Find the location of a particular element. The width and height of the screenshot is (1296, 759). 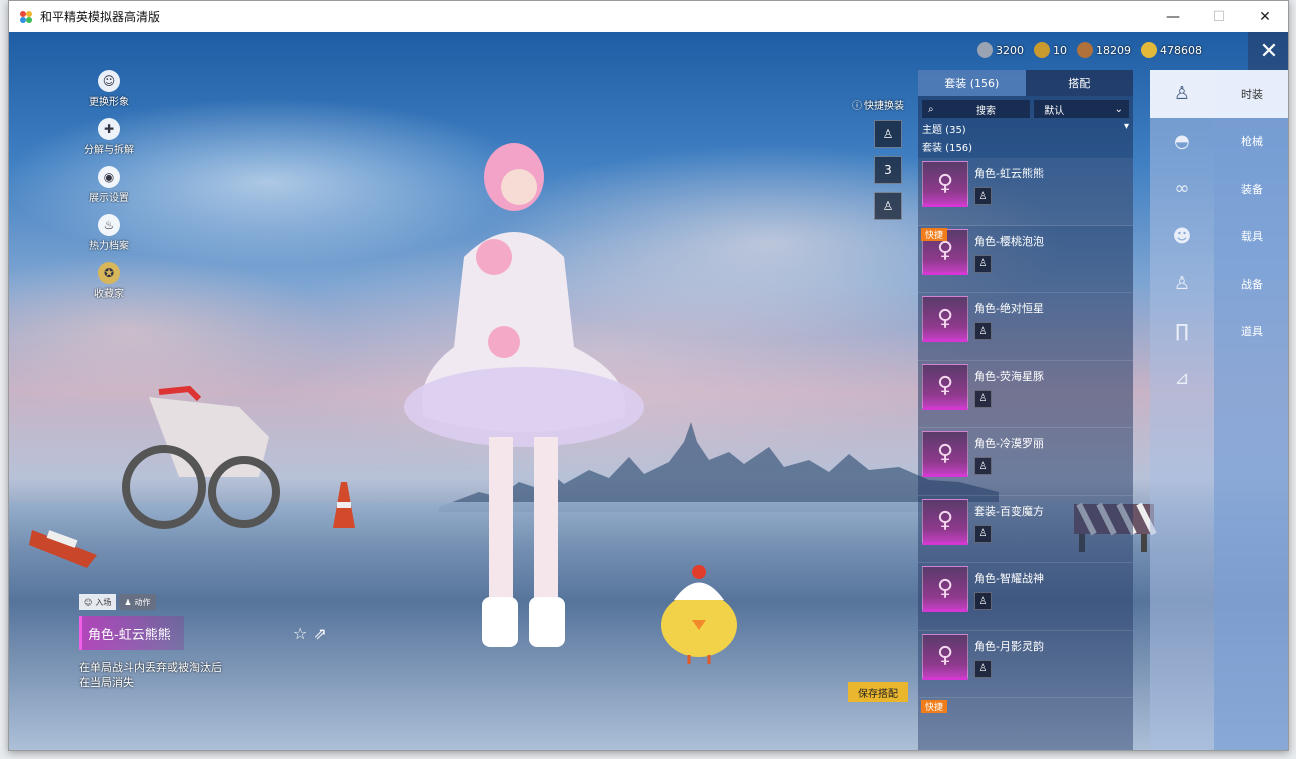

menu-decompose: ✚ 分解与拆解 is located at coordinates (109, 137).